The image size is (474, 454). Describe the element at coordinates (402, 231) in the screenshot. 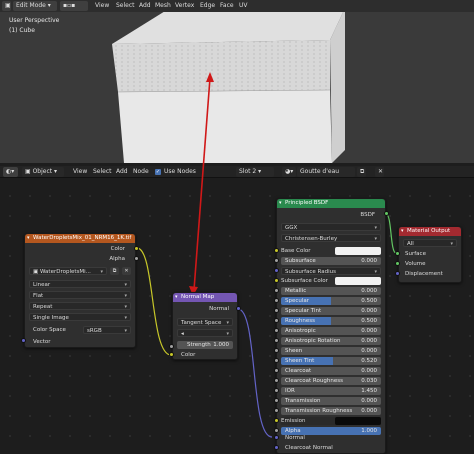

I see `collapse-chevron-icon-output: ▾` at that location.